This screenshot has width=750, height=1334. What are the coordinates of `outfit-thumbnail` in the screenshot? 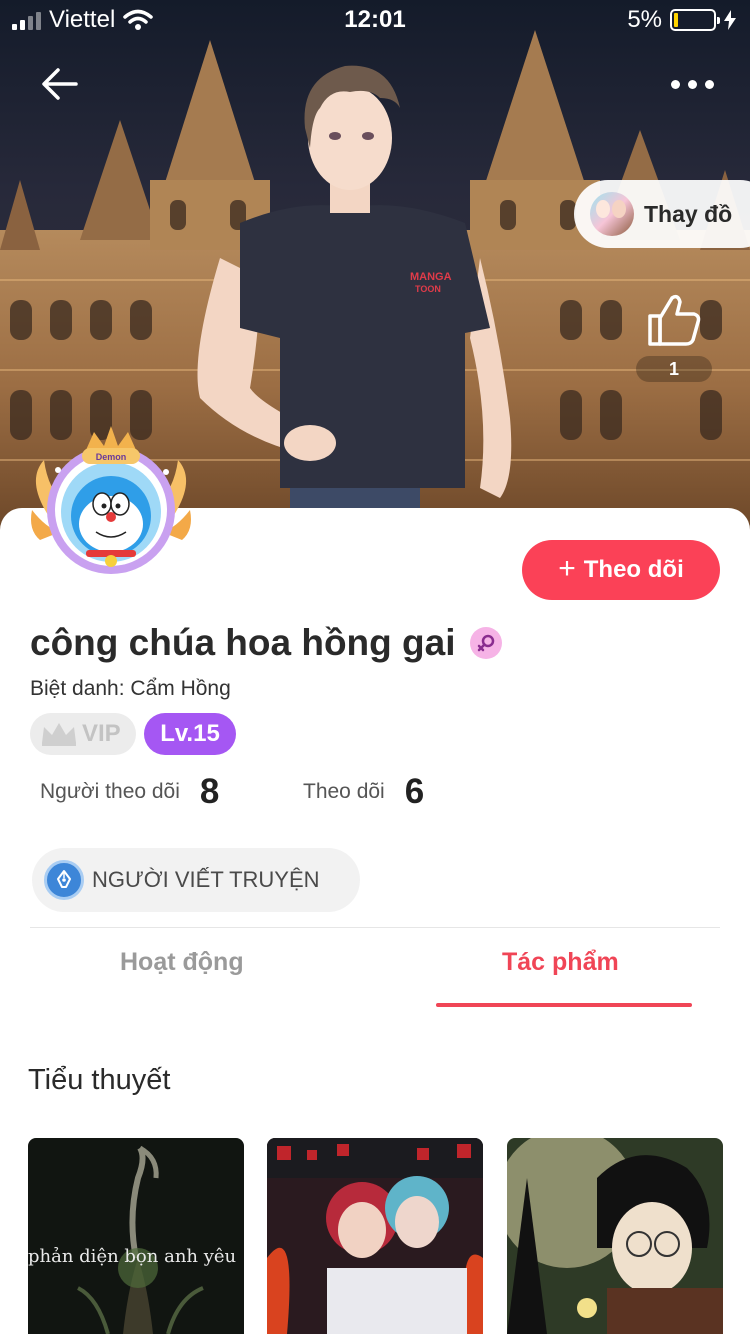 It's located at (612, 214).